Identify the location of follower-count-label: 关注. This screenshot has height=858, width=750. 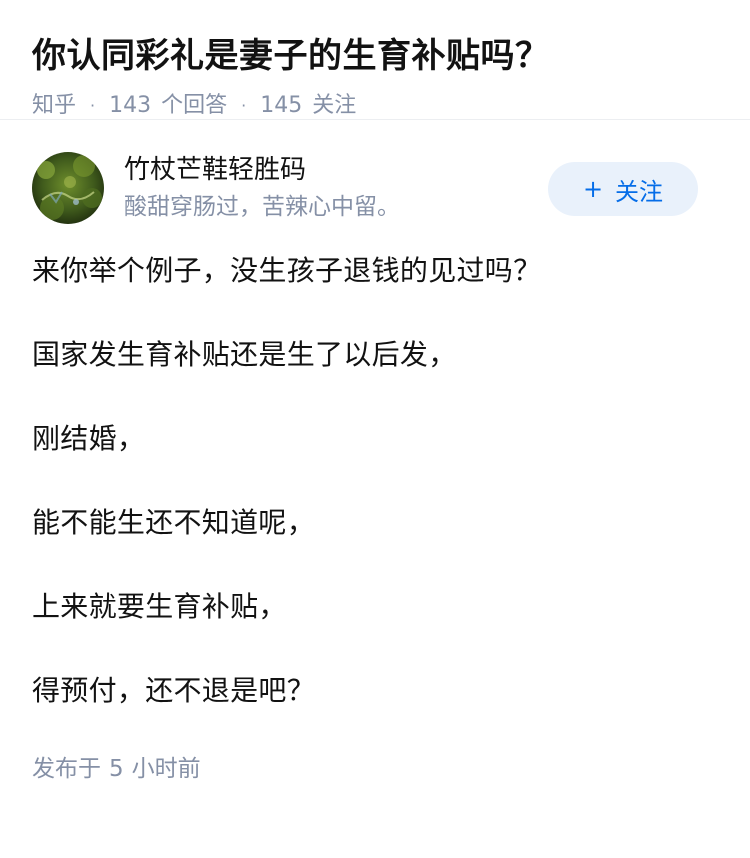
(334, 105).